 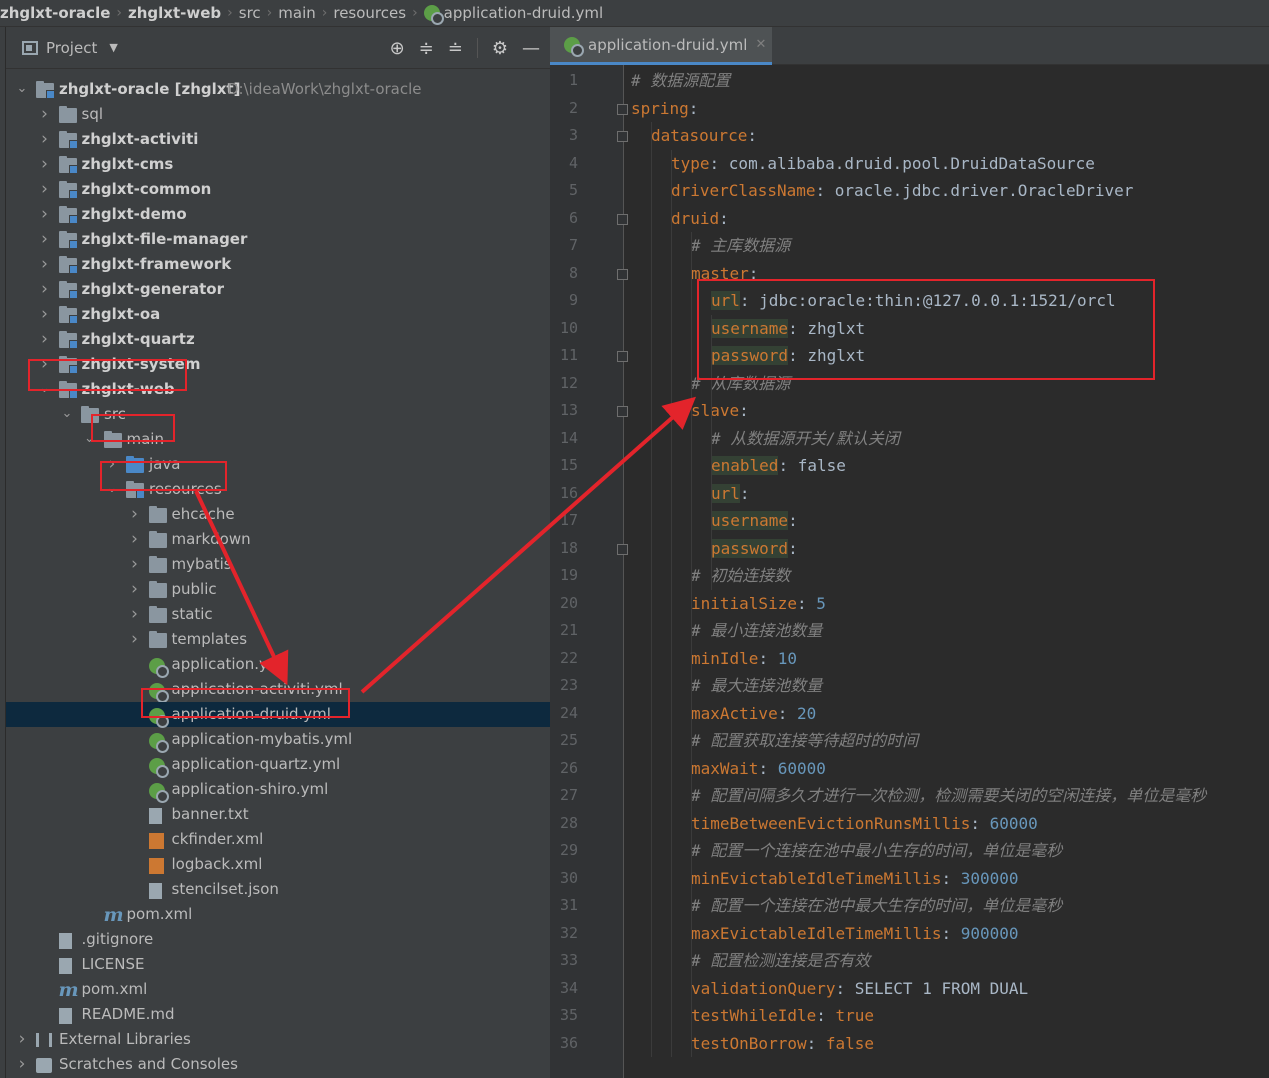 I want to click on annotation-arrows, so click(x=445, y=545).